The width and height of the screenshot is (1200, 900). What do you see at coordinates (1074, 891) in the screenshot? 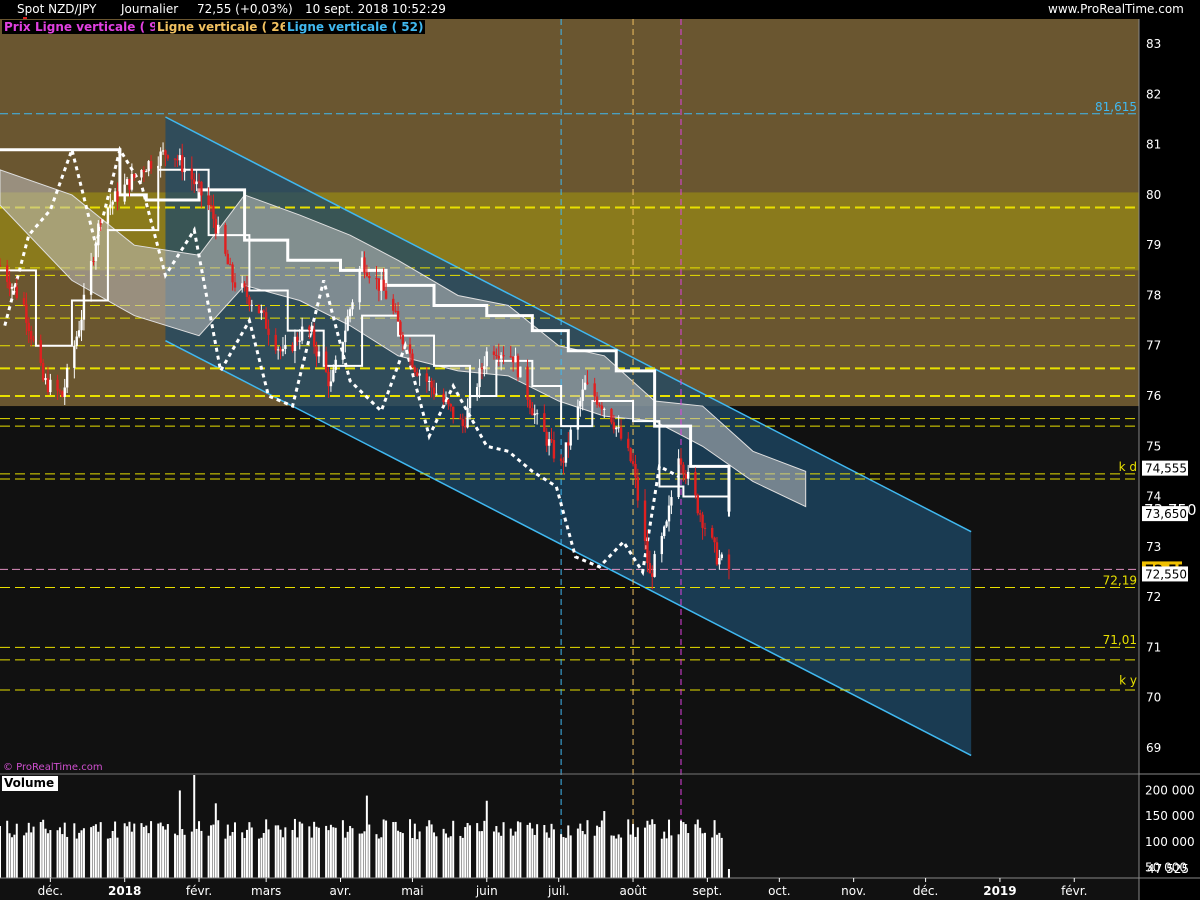
I see `x-tick-label: févr.` at bounding box center [1074, 891].